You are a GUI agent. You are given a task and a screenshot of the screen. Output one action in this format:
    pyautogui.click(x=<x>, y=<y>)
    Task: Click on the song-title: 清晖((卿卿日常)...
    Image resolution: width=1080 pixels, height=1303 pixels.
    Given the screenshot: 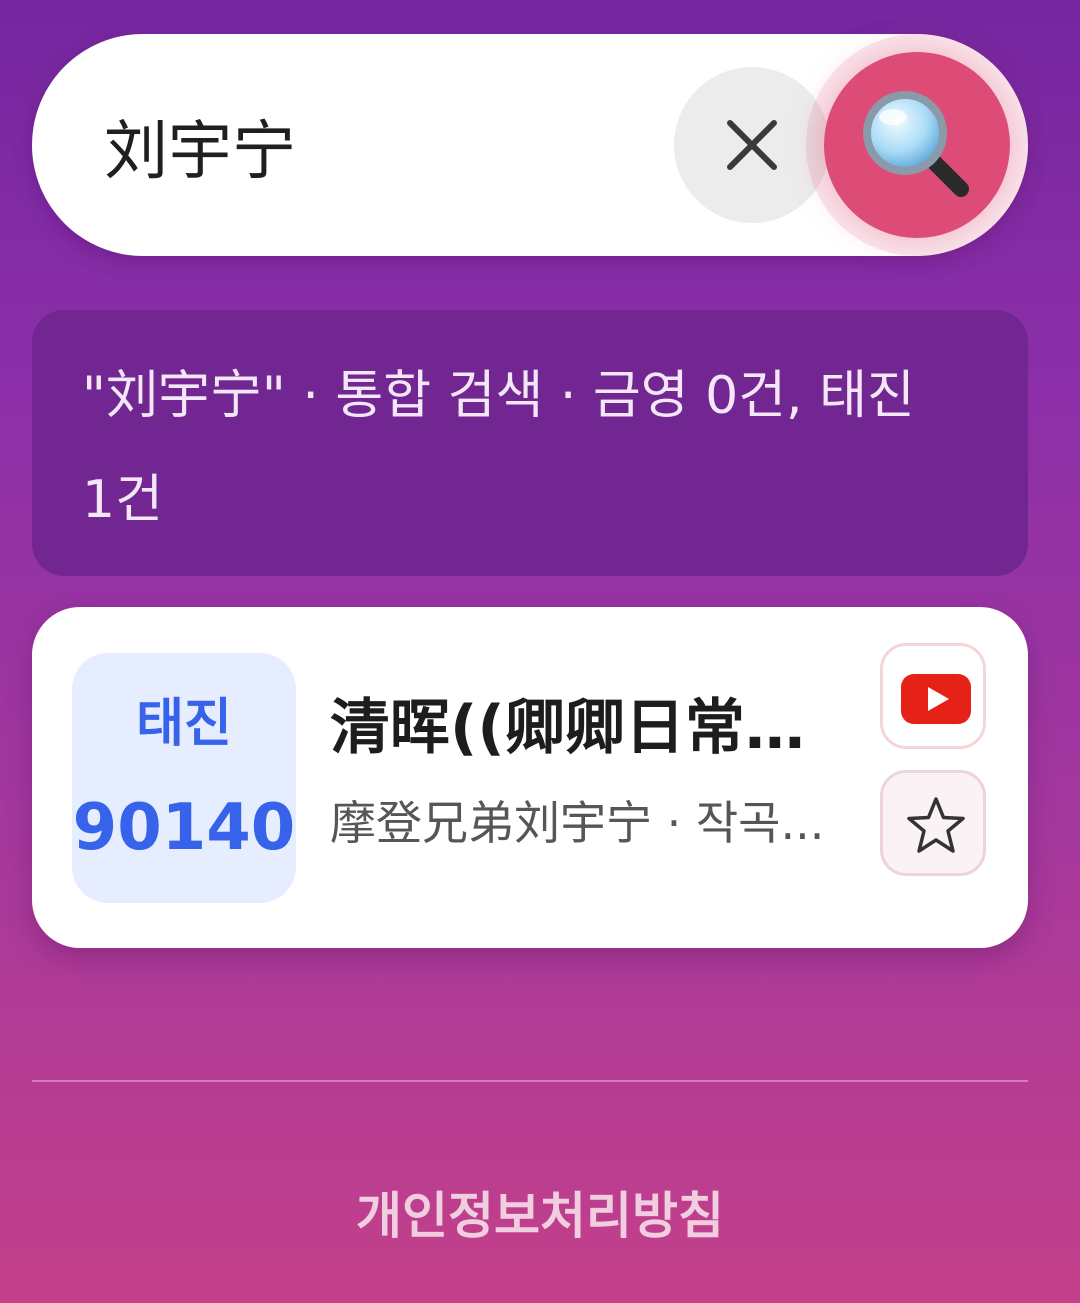 What is the action you would take?
    pyautogui.click(x=580, y=728)
    